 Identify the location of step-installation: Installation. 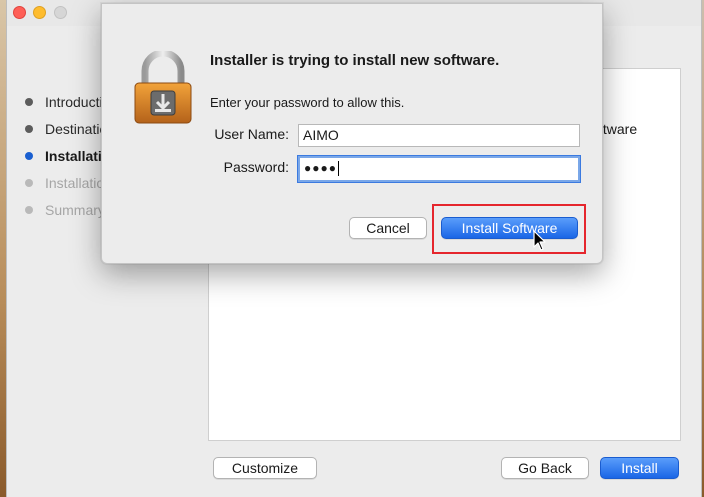
(66, 183).